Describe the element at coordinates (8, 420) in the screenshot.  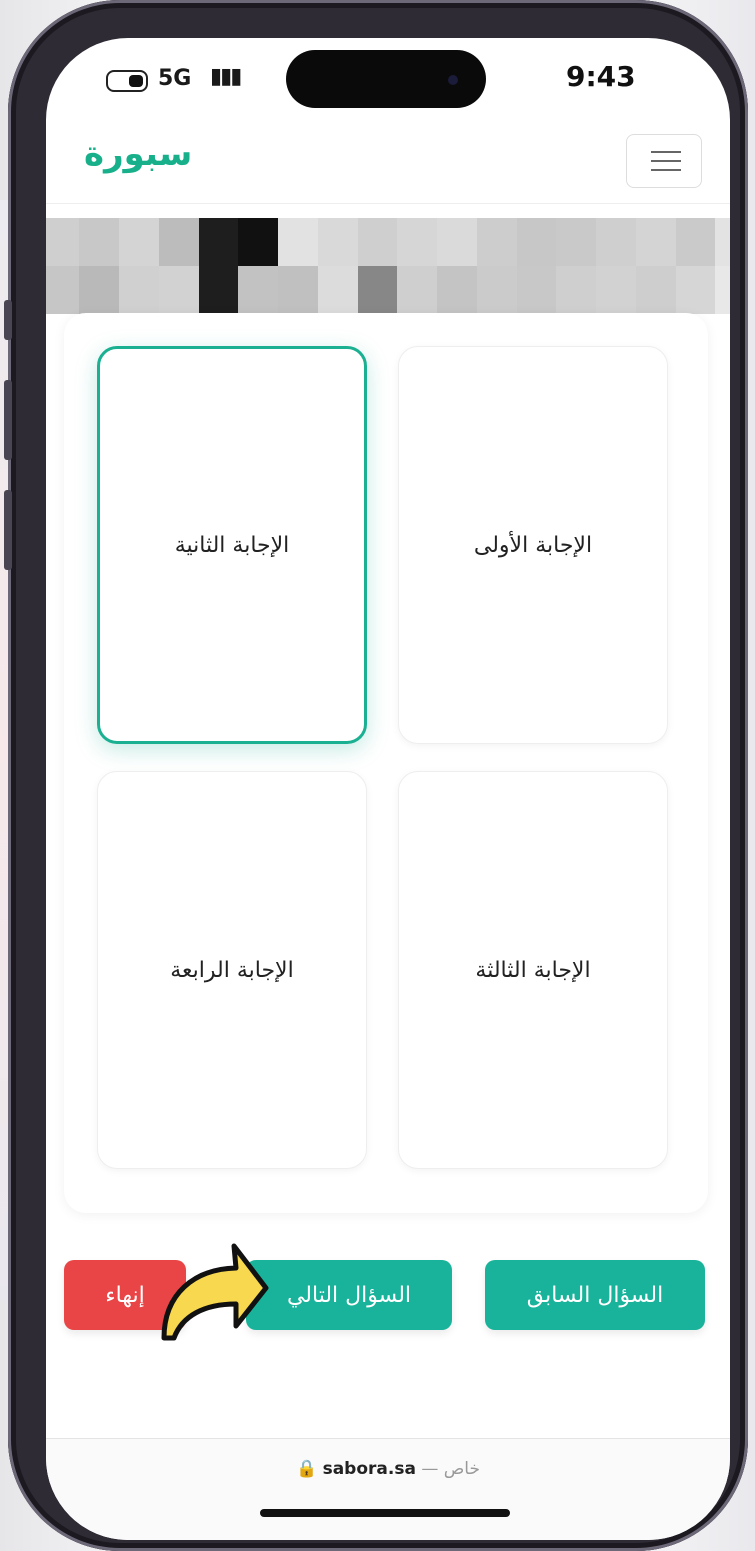
I see `phone-volume-up` at that location.